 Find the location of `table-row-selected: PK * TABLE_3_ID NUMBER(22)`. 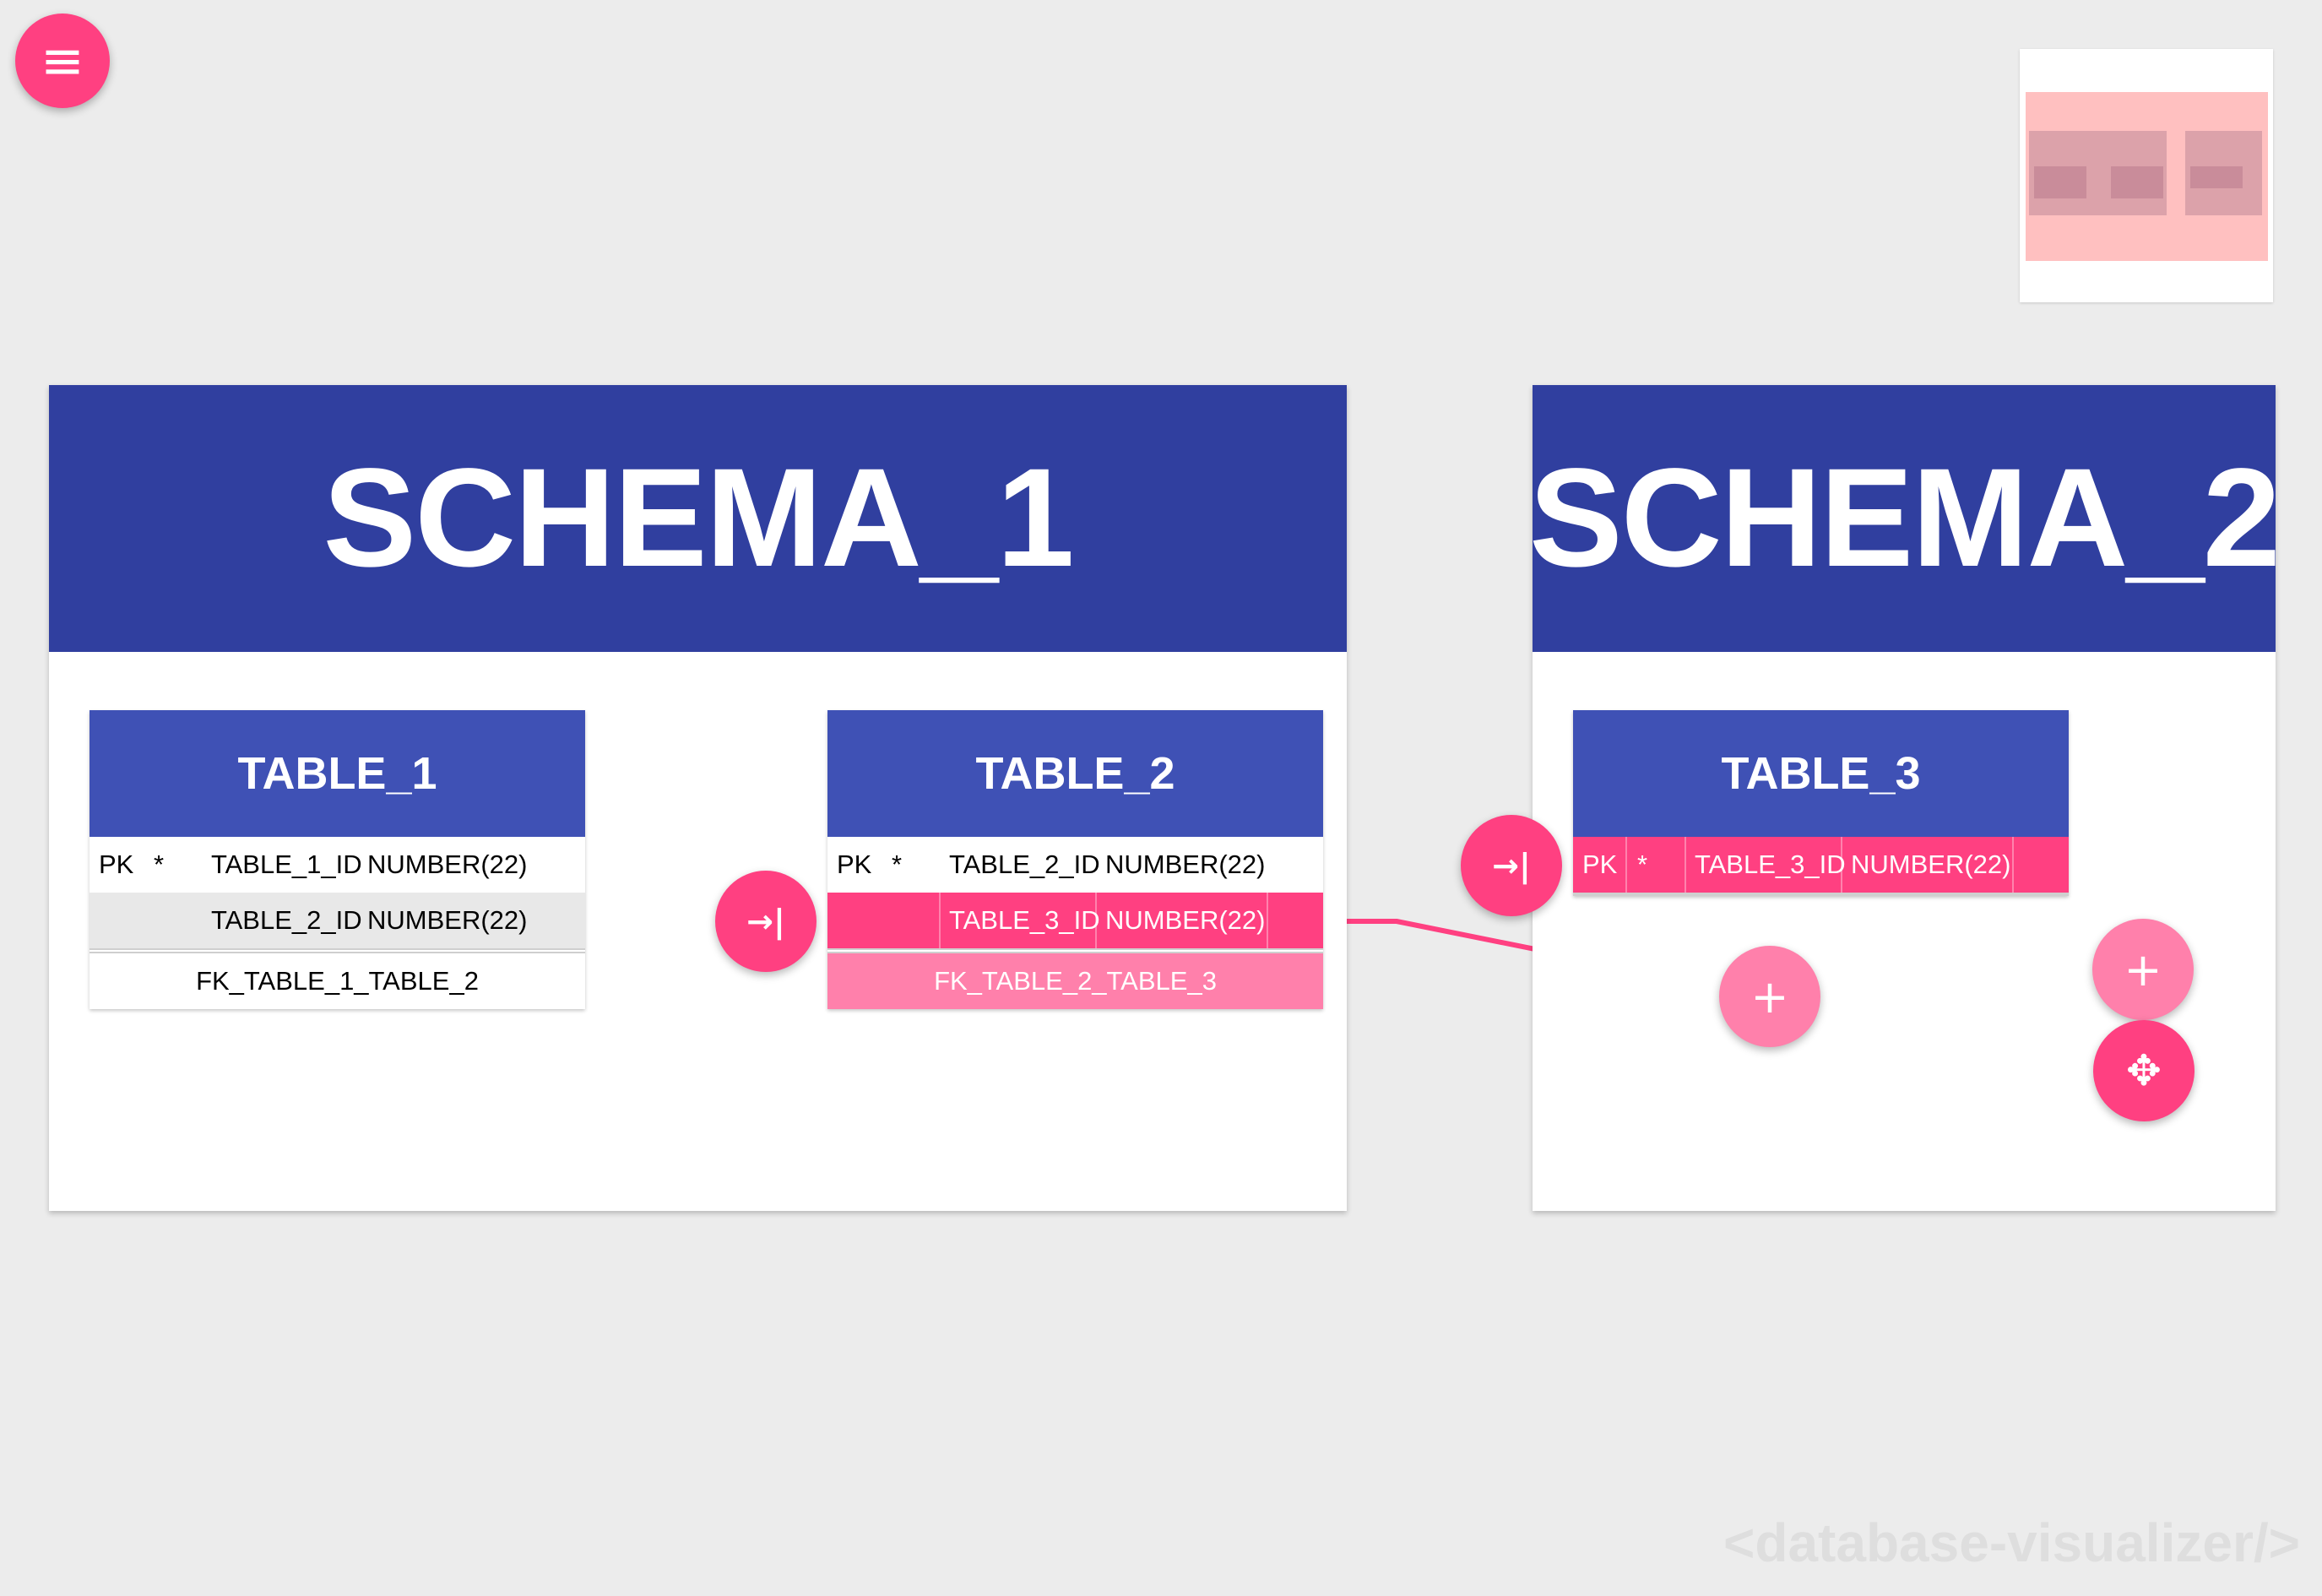

table-row-selected: PK * TABLE_3_ID NUMBER(22) is located at coordinates (1821, 865).